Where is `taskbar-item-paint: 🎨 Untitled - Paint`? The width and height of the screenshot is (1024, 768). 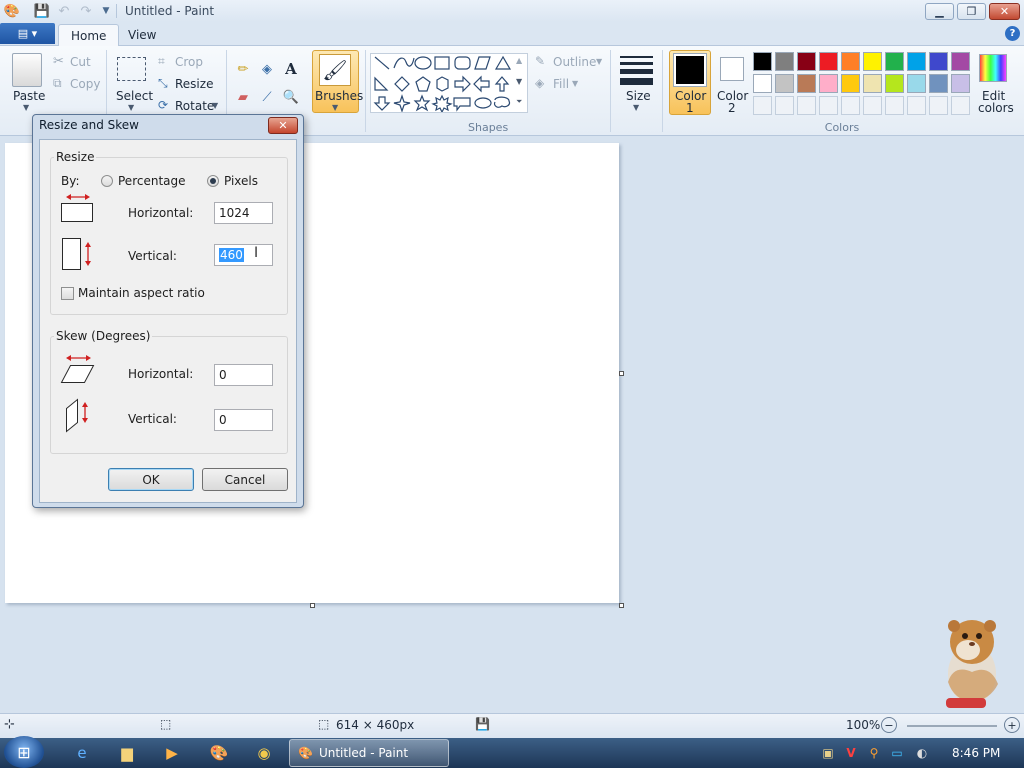
taskbar-item-paint: 🎨 Untitled - Paint is located at coordinates (369, 753).